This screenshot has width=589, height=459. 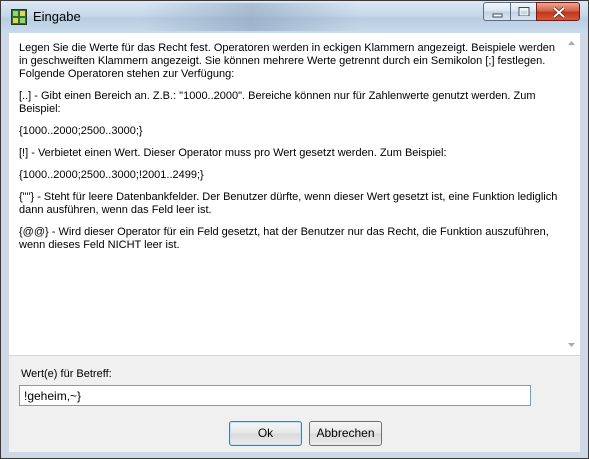 What do you see at coordinates (66, 374) in the screenshot?
I see `value-field-label: Wert(e) für Betreff:` at bounding box center [66, 374].